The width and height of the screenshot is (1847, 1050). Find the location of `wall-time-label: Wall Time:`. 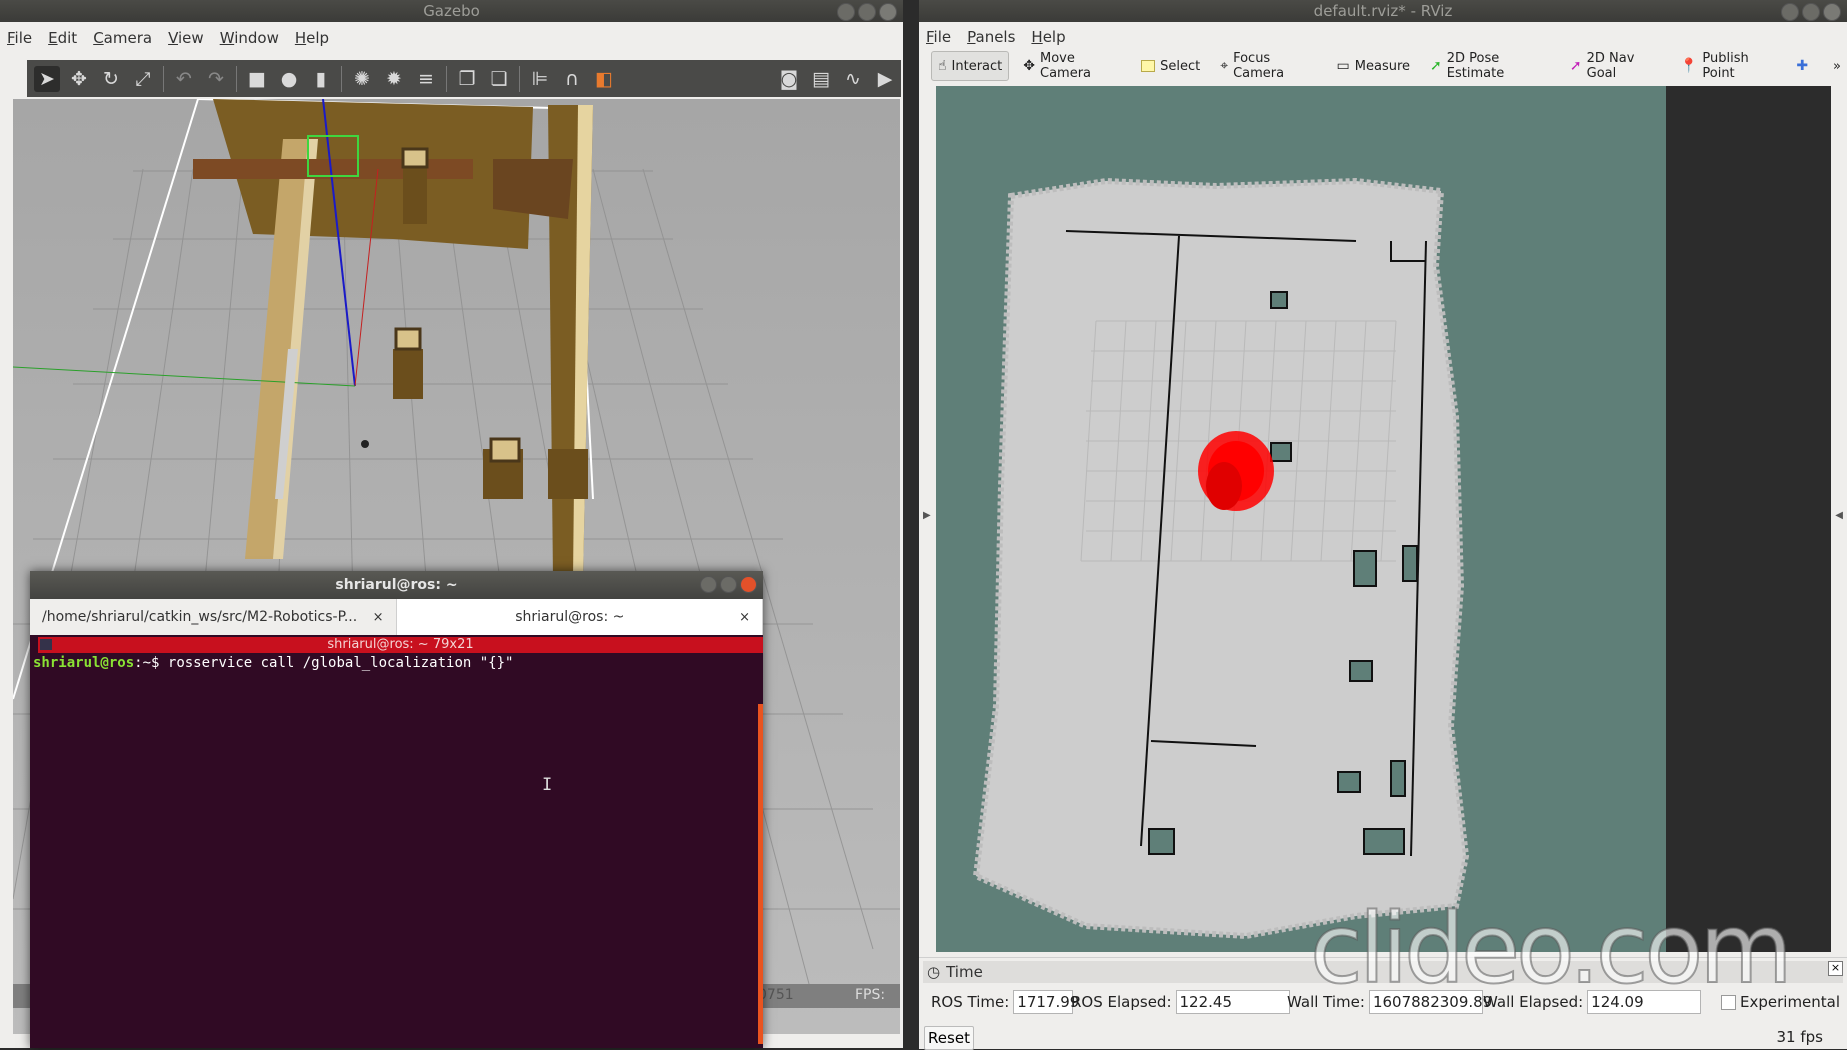

wall-time-label: Wall Time: is located at coordinates (1326, 1002).